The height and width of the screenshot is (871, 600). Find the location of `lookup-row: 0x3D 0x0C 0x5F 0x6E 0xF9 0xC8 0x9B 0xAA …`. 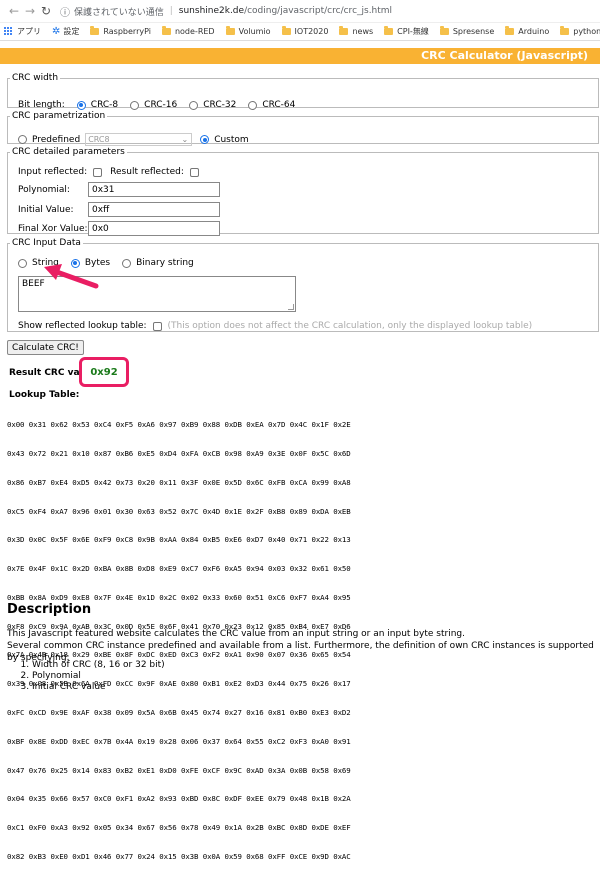

lookup-row: 0x3D 0x0C 0x5F 0x6E 0xF9 0xC8 0x9B 0xAA … is located at coordinates (179, 540).